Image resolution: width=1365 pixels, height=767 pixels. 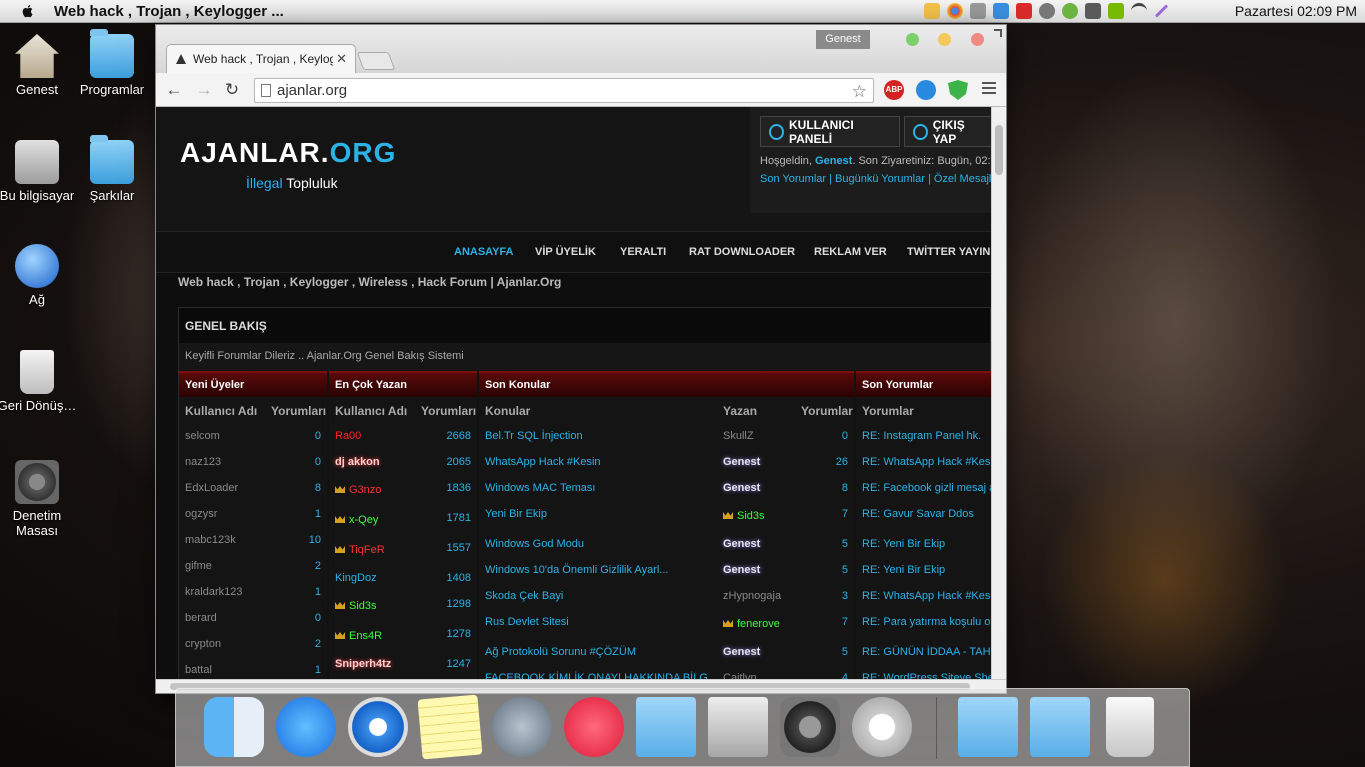 What do you see at coordinates (203, 644) in the screenshot?
I see `member-name-link: crypton` at bounding box center [203, 644].